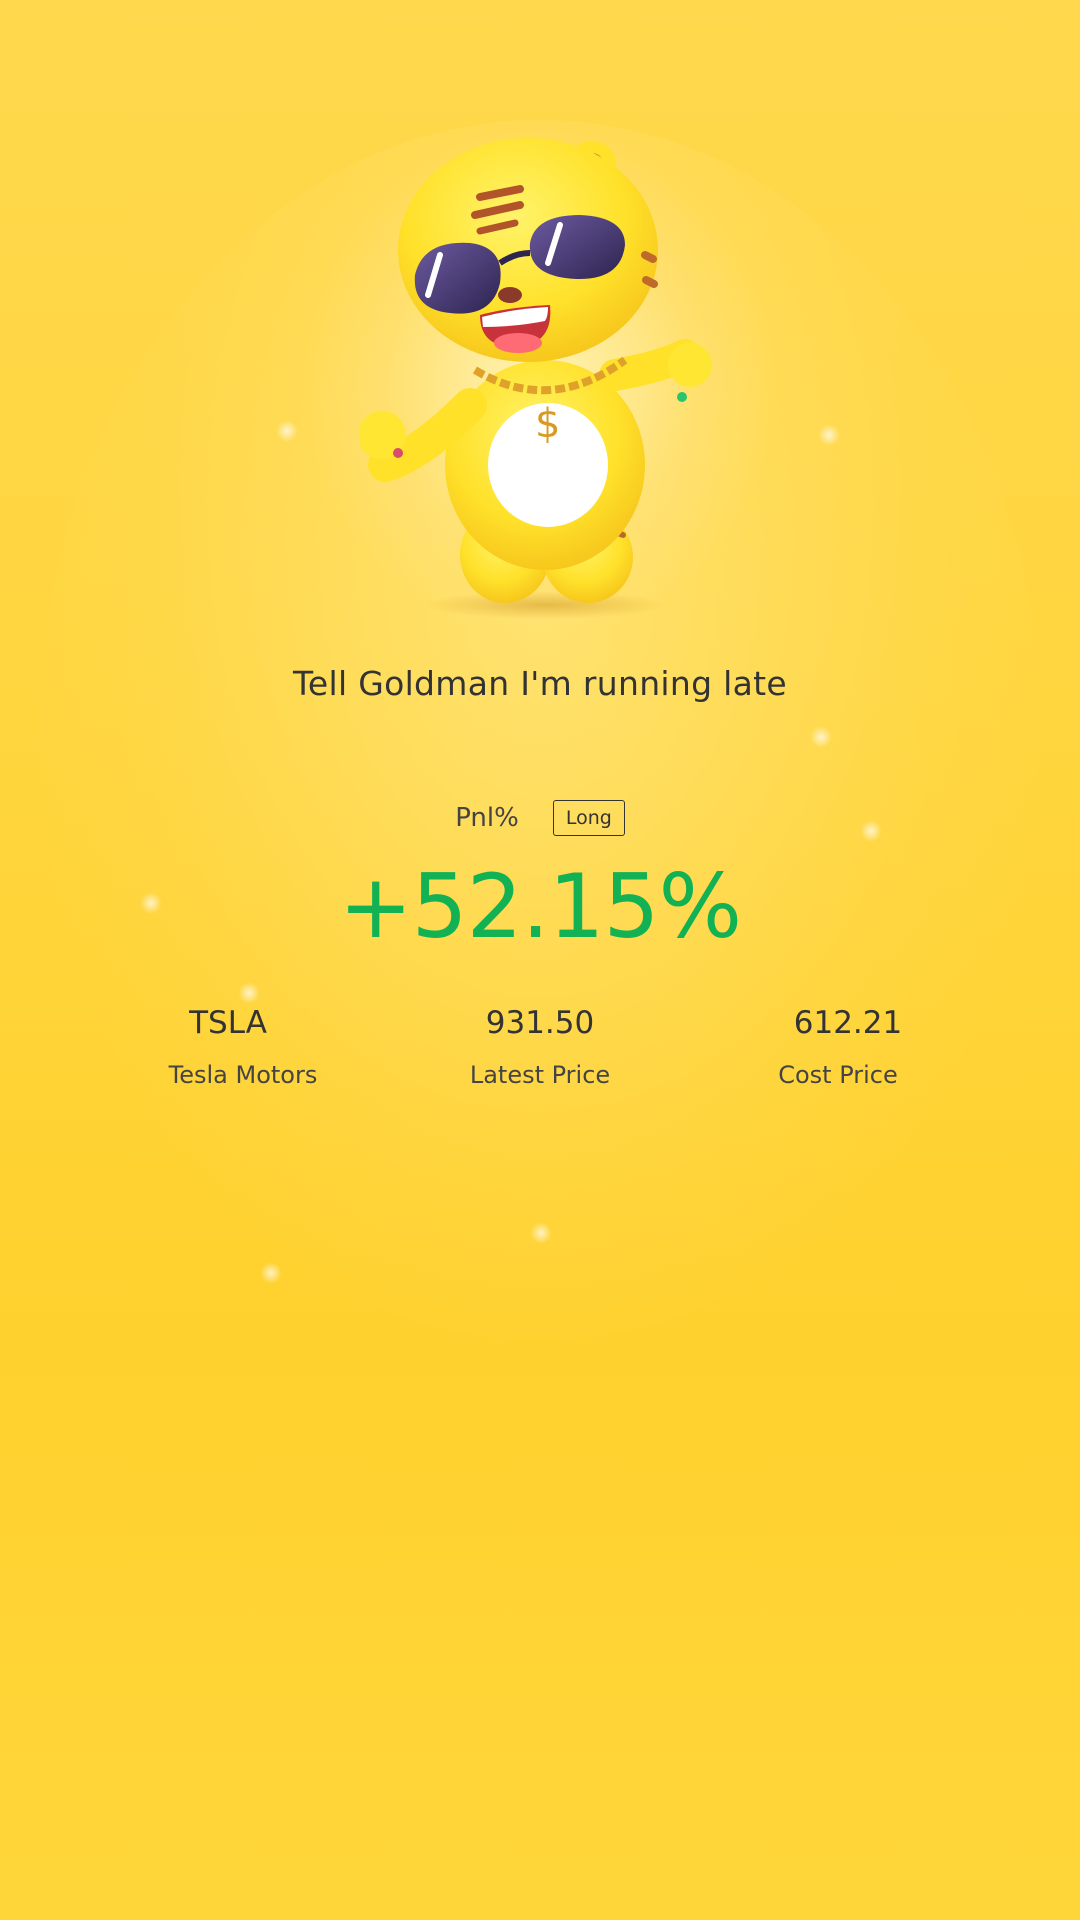 The width and height of the screenshot is (1080, 1920). Describe the element at coordinates (243, 1075) in the screenshot. I see `company-name: Tesla Motors` at that location.